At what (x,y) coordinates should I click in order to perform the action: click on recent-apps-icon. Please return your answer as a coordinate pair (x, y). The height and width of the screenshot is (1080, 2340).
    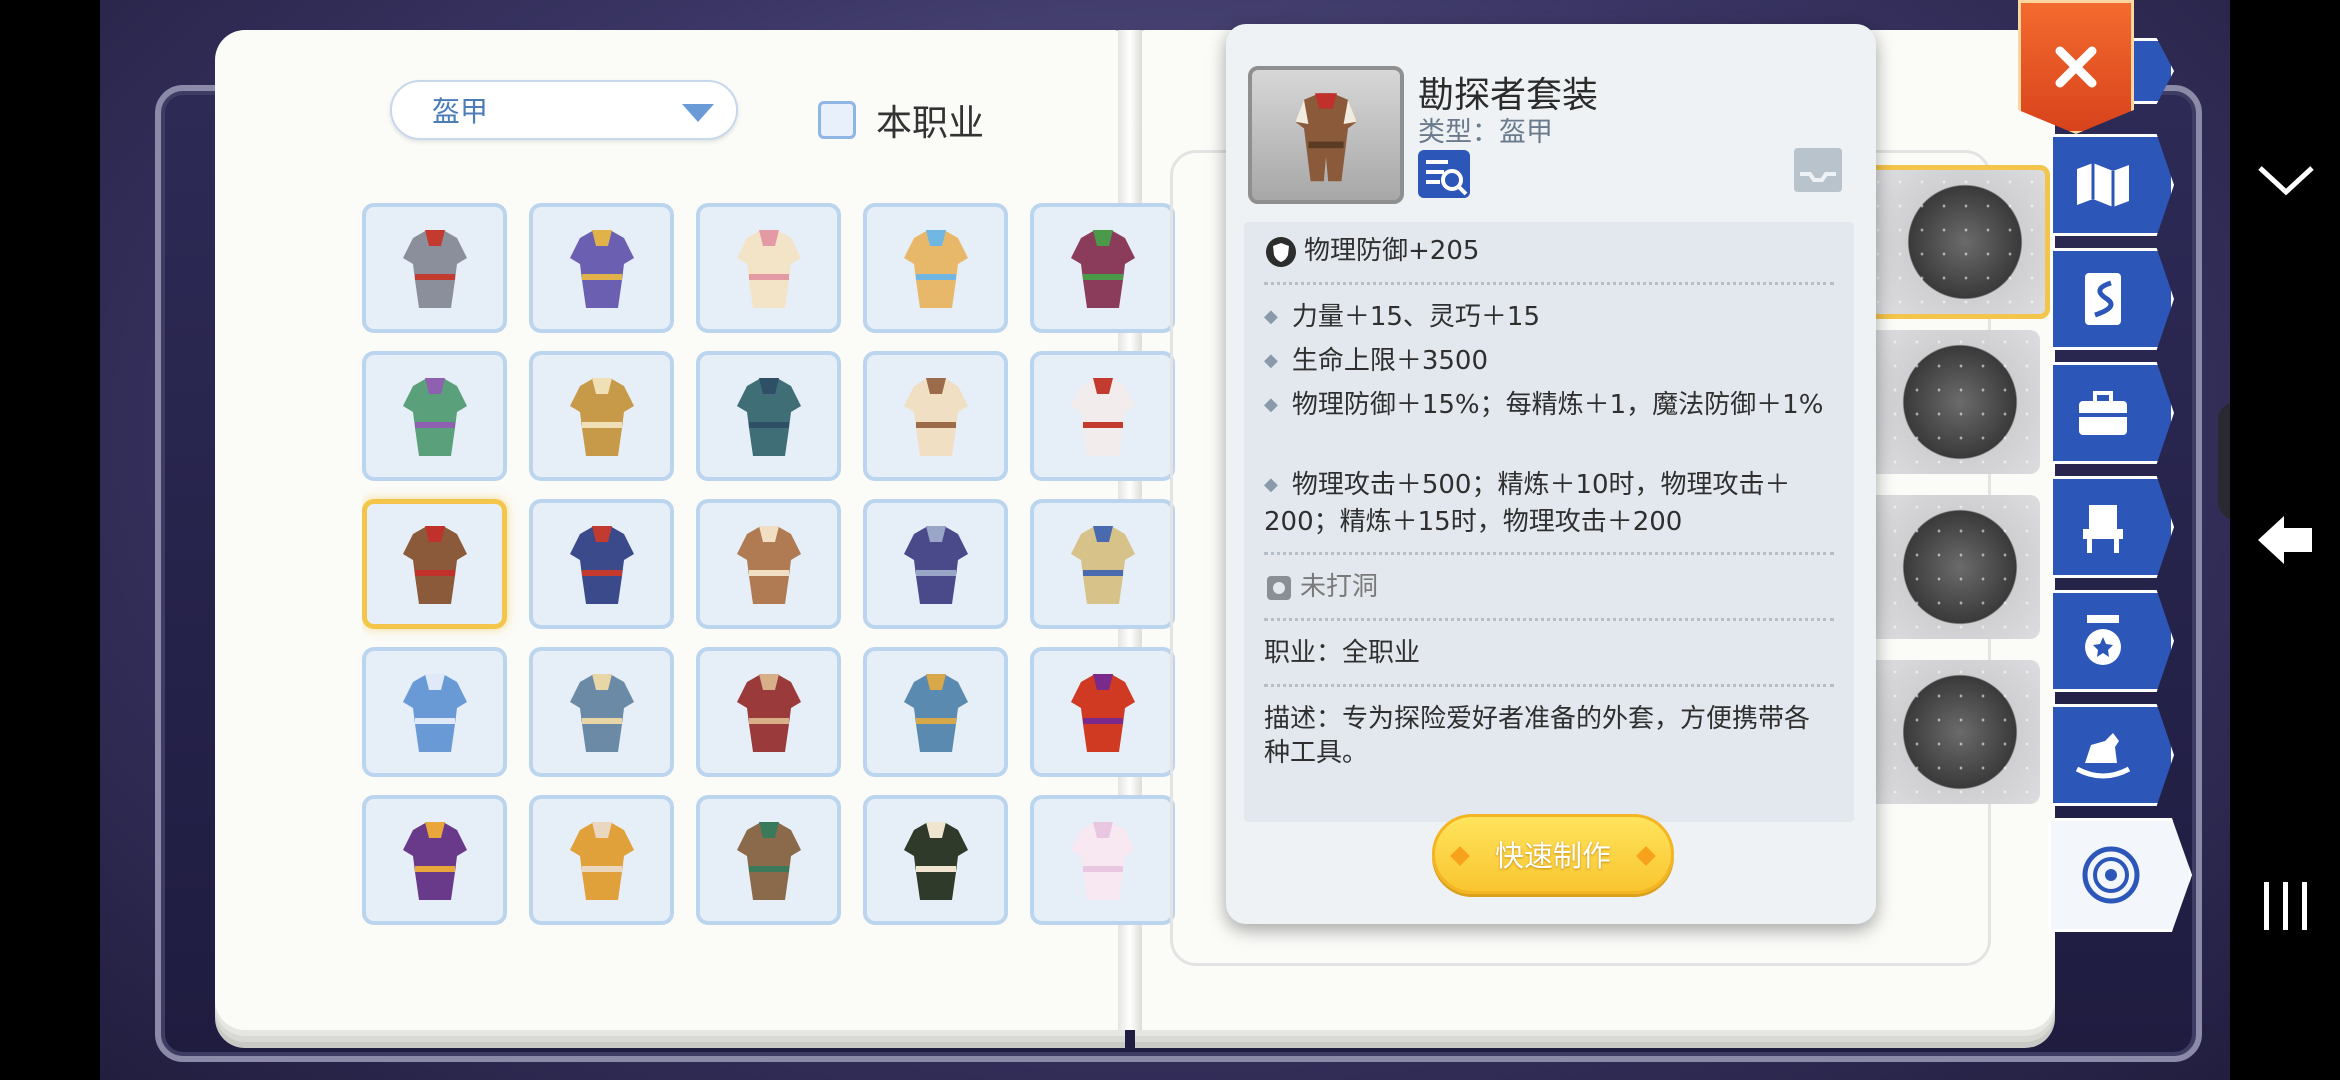
    Looking at the image, I should click on (2286, 906).